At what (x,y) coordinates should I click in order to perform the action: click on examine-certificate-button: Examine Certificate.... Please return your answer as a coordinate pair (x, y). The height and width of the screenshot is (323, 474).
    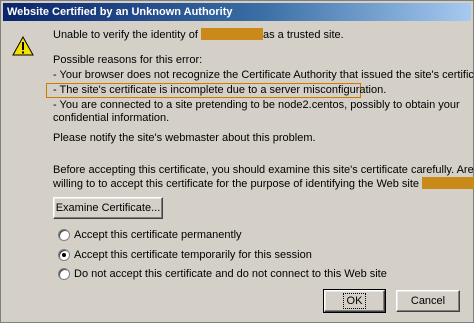
    Looking at the image, I should click on (108, 208).